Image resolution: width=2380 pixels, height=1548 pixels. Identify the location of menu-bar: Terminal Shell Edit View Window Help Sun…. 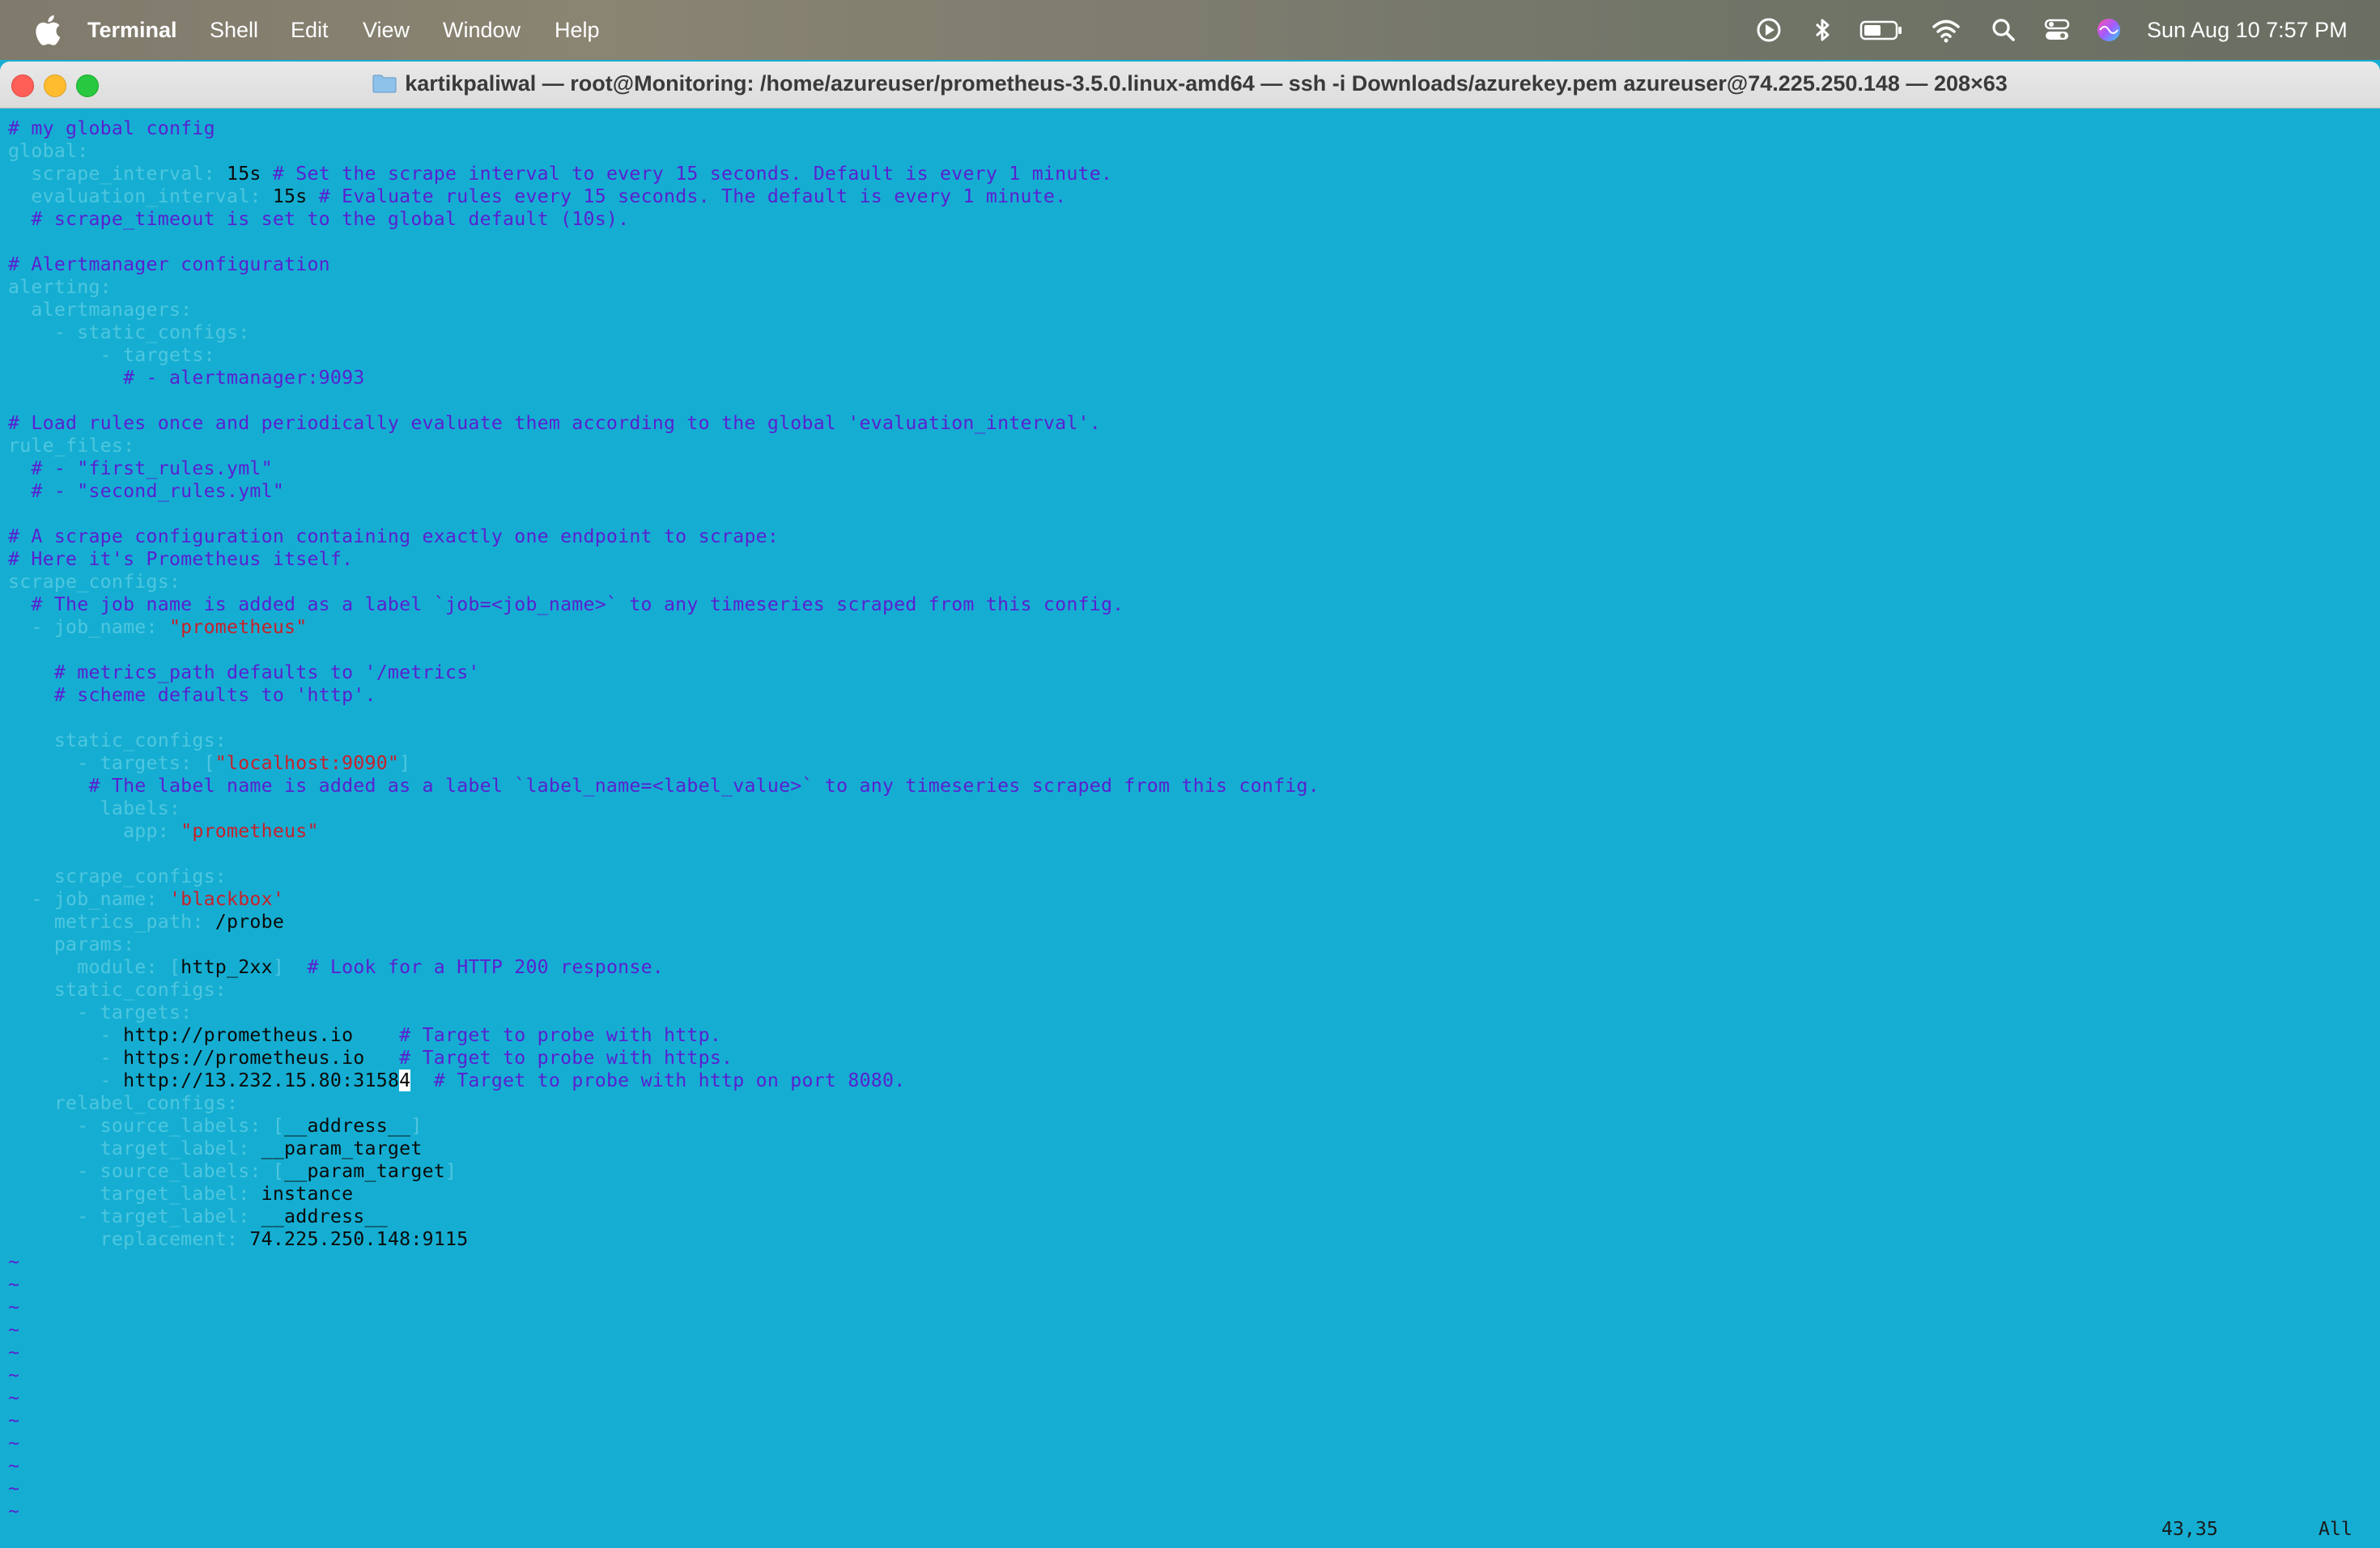
(1190, 30).